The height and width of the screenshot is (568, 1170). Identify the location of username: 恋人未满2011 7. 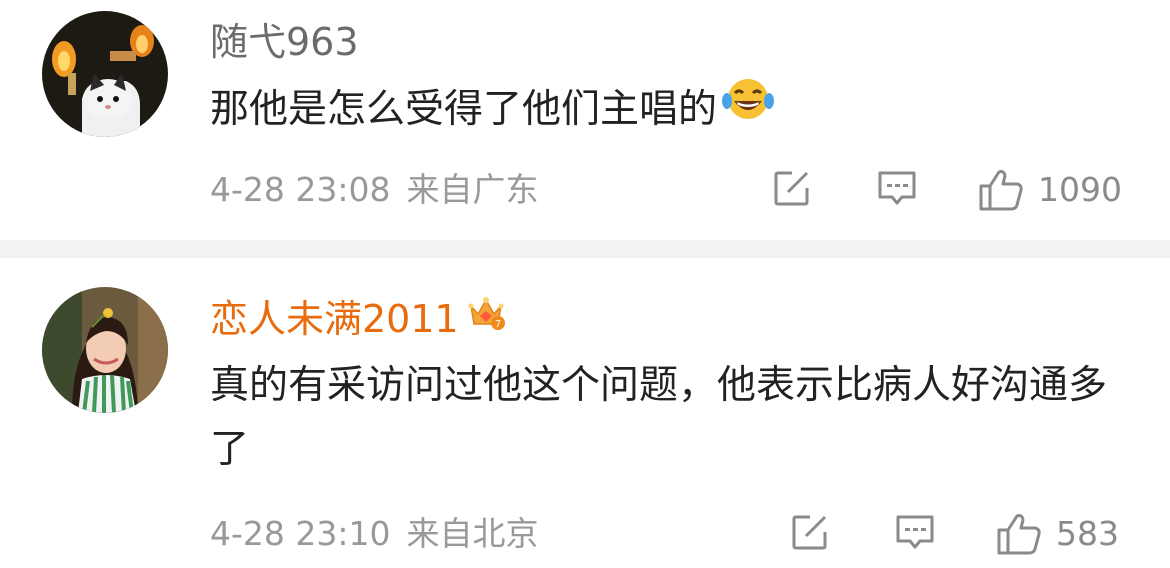
(358, 321).